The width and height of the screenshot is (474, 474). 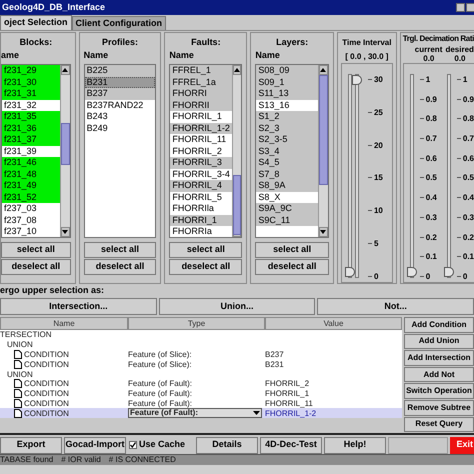 What do you see at coordinates (201, 197) in the screenshot?
I see `list-item: FHORRIL_5` at bounding box center [201, 197].